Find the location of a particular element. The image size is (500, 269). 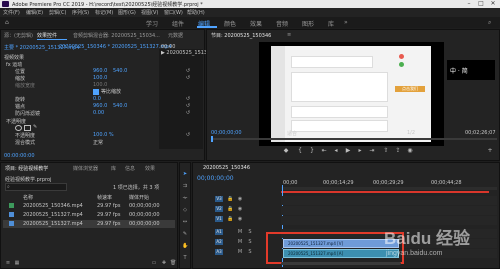

workspace-graphics: 图形 is located at coordinates (308, 23).